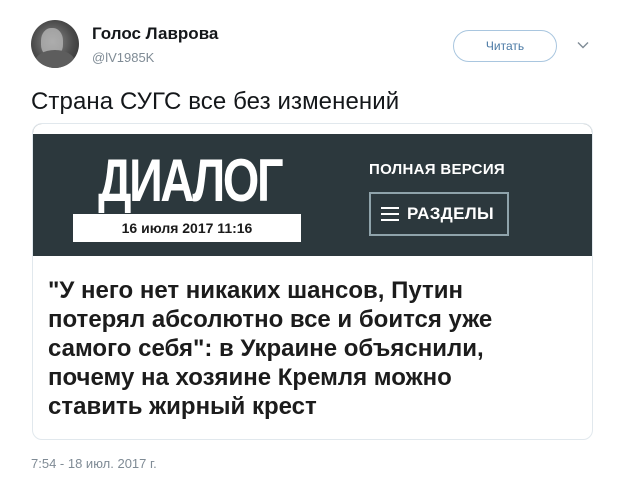 The image size is (625, 485). I want to click on tweet-timestamp: 7:54 - 18 июл. 2017 г., so click(94, 463).